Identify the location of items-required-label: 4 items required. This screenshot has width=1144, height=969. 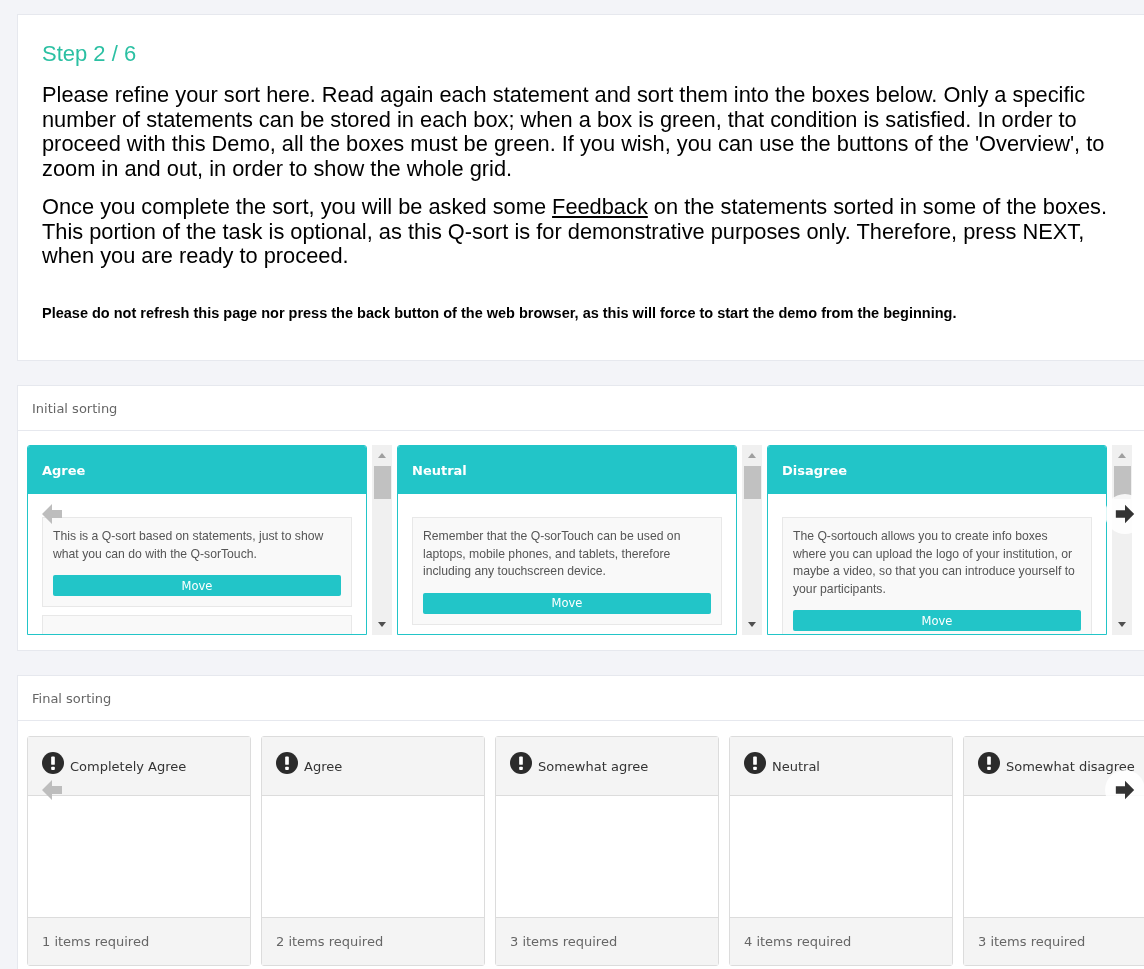
(798, 941).